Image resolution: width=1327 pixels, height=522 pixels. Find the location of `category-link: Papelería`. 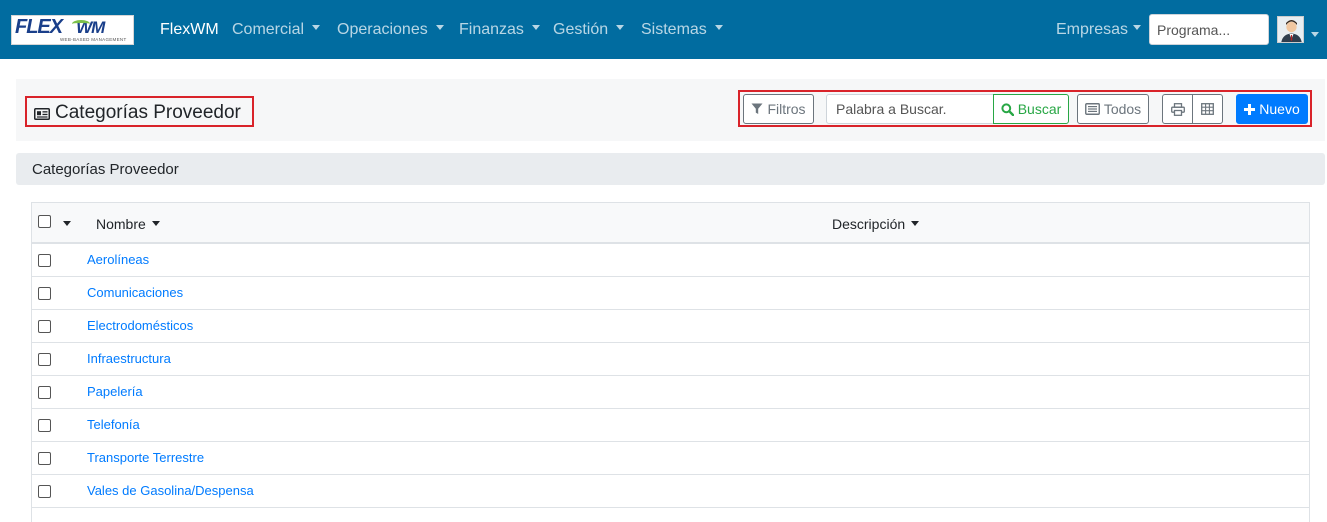

category-link: Papelería is located at coordinates (115, 391).